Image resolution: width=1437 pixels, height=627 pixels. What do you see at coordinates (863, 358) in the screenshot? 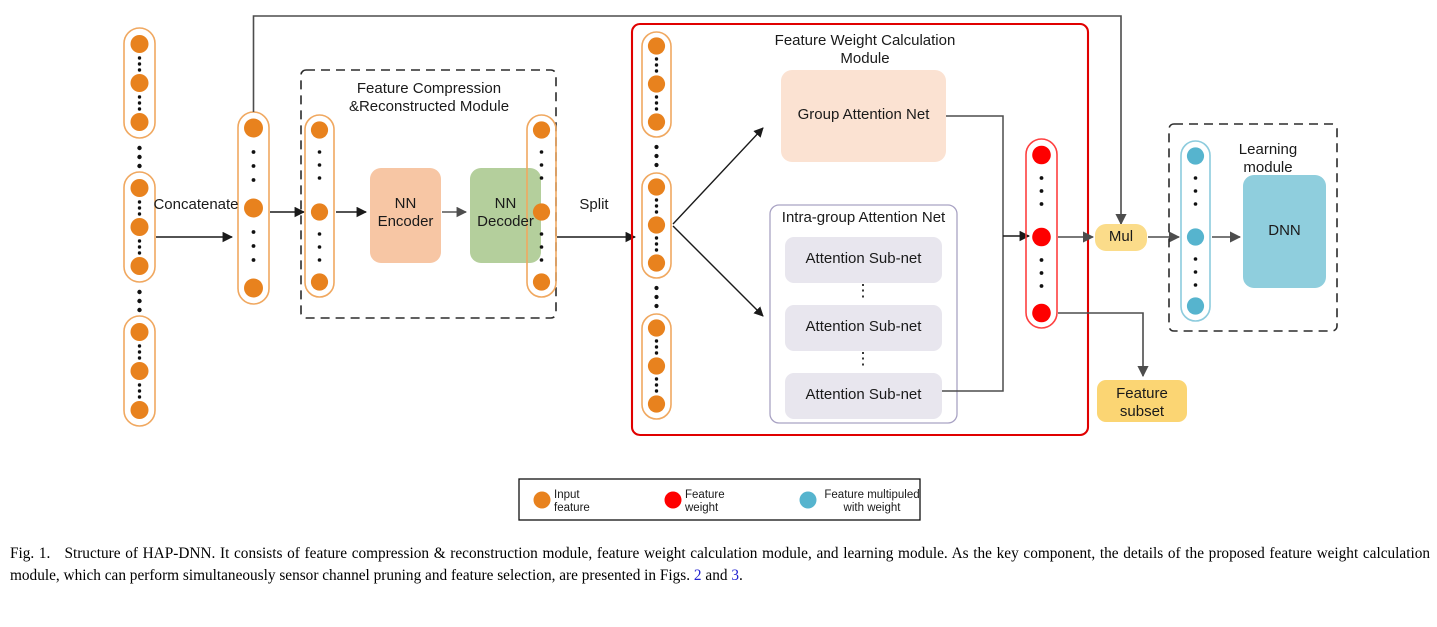
I see `subnet-vdots-2: ⋮` at bounding box center [863, 358].